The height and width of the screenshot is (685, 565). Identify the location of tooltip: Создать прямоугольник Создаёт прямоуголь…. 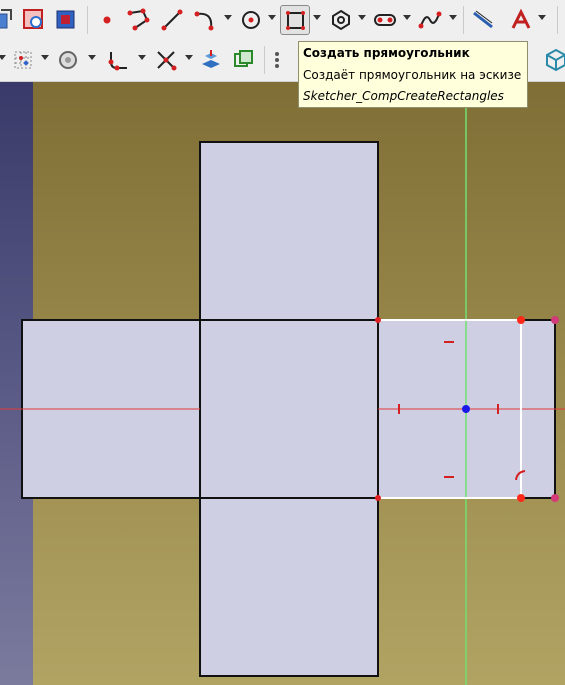
(413, 74).